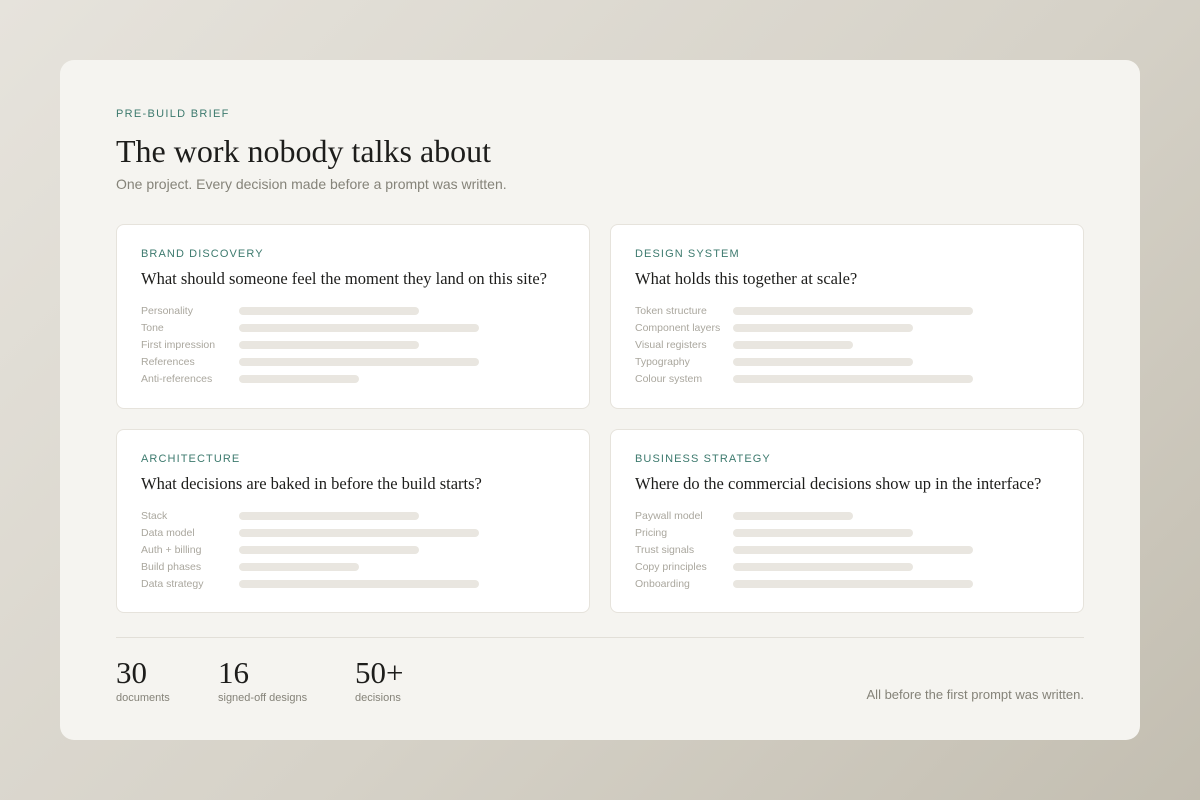 The image size is (1200, 800). Describe the element at coordinates (669, 515) in the screenshot. I see `row-label: Paywall model` at that location.